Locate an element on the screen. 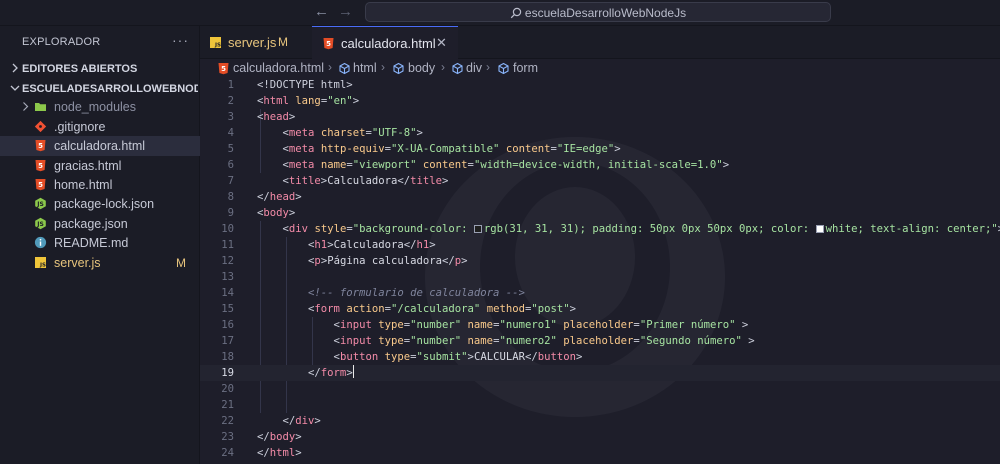 Image resolution: width=1000 pixels, height=464 pixels. code-line: 3 <head> is located at coordinates (600, 117).